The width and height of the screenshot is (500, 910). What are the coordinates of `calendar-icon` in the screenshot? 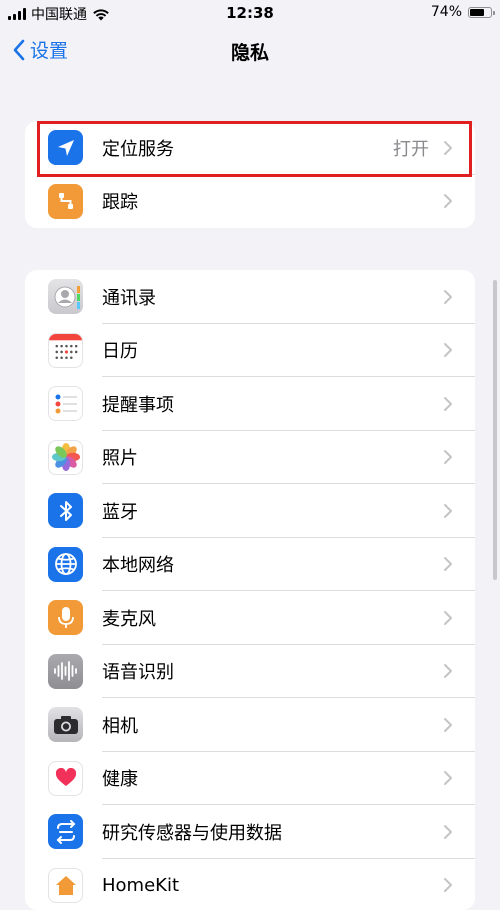 It's located at (65, 350).